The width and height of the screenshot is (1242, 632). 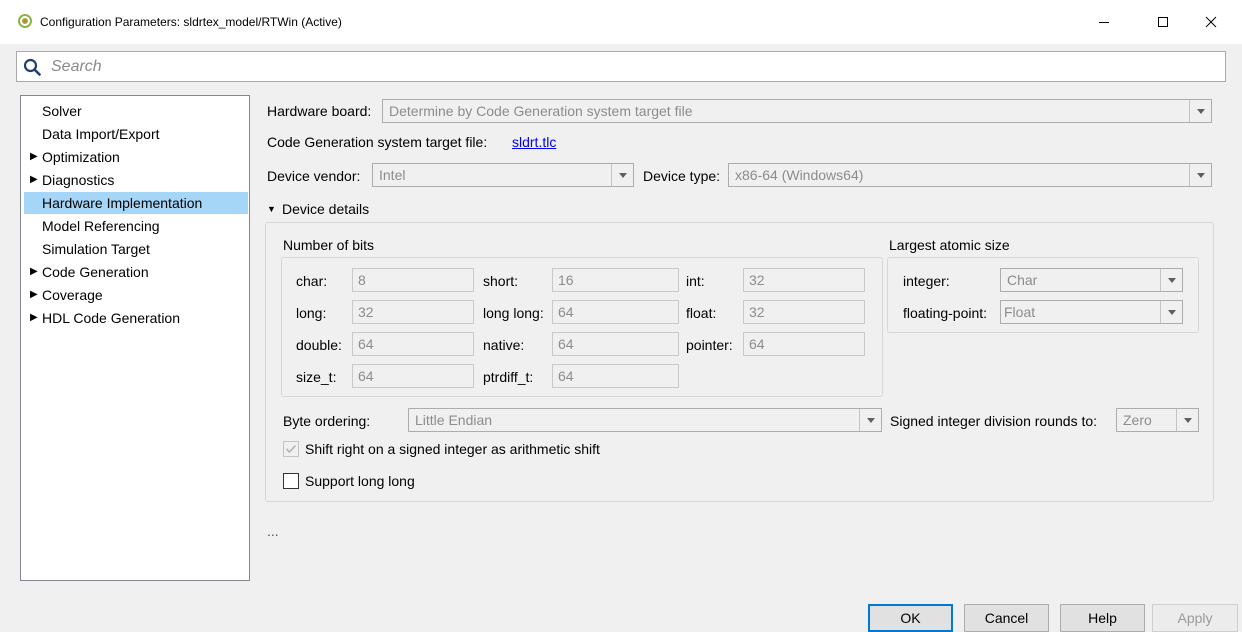 I want to click on byte-ordering-dropdown: Little Endian, so click(x=645, y=420).